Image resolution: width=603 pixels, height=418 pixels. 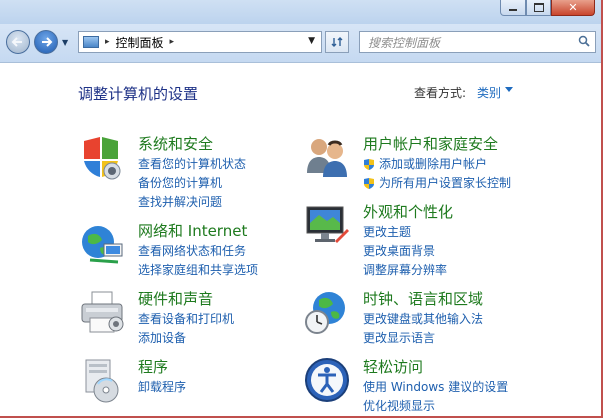 What do you see at coordinates (445, 183) in the screenshot?
I see `link-label: 为所有用户设置家长控制` at bounding box center [445, 183].